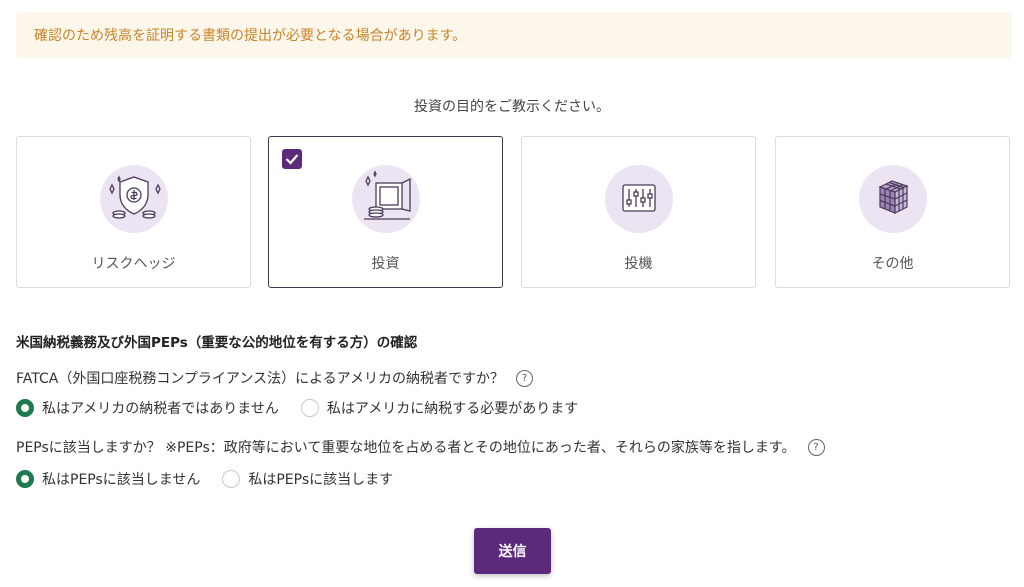 Image resolution: width=1024 pixels, height=587 pixels. What do you see at coordinates (385, 264) in the screenshot?
I see `purpose-label: 投資` at bounding box center [385, 264].